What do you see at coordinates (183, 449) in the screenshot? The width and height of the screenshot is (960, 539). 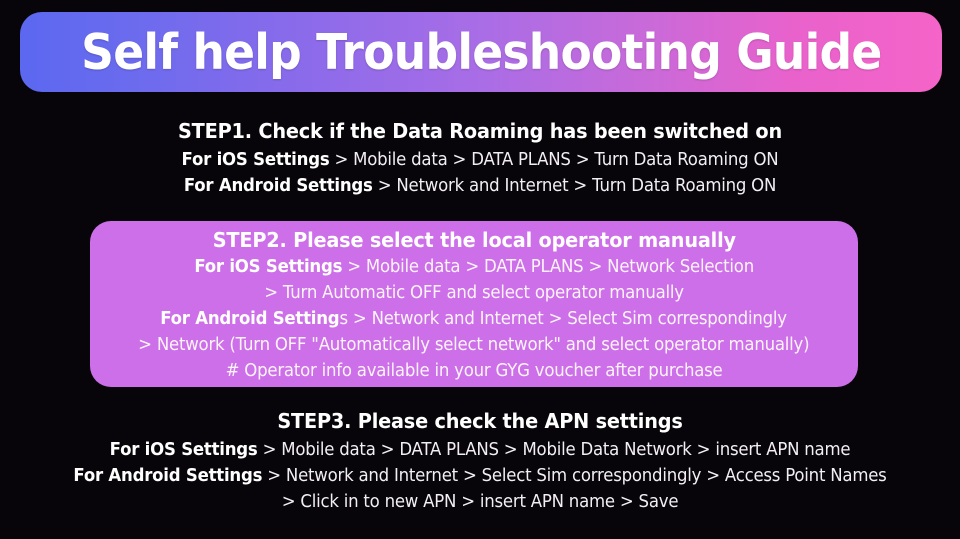 I see `step3-line-ios-lead: For iOS Settings` at bounding box center [183, 449].